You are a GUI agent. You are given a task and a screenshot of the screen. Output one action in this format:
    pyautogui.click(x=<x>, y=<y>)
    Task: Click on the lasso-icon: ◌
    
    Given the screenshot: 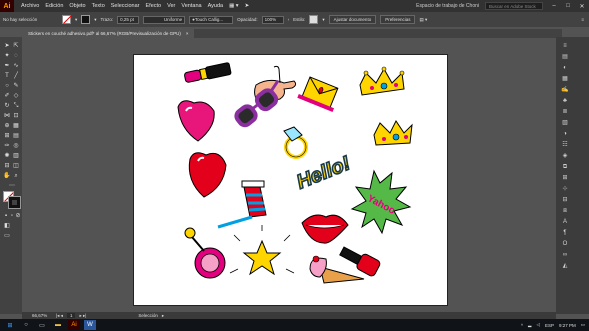 What is the action you would take?
    pyautogui.click(x=16, y=56)
    